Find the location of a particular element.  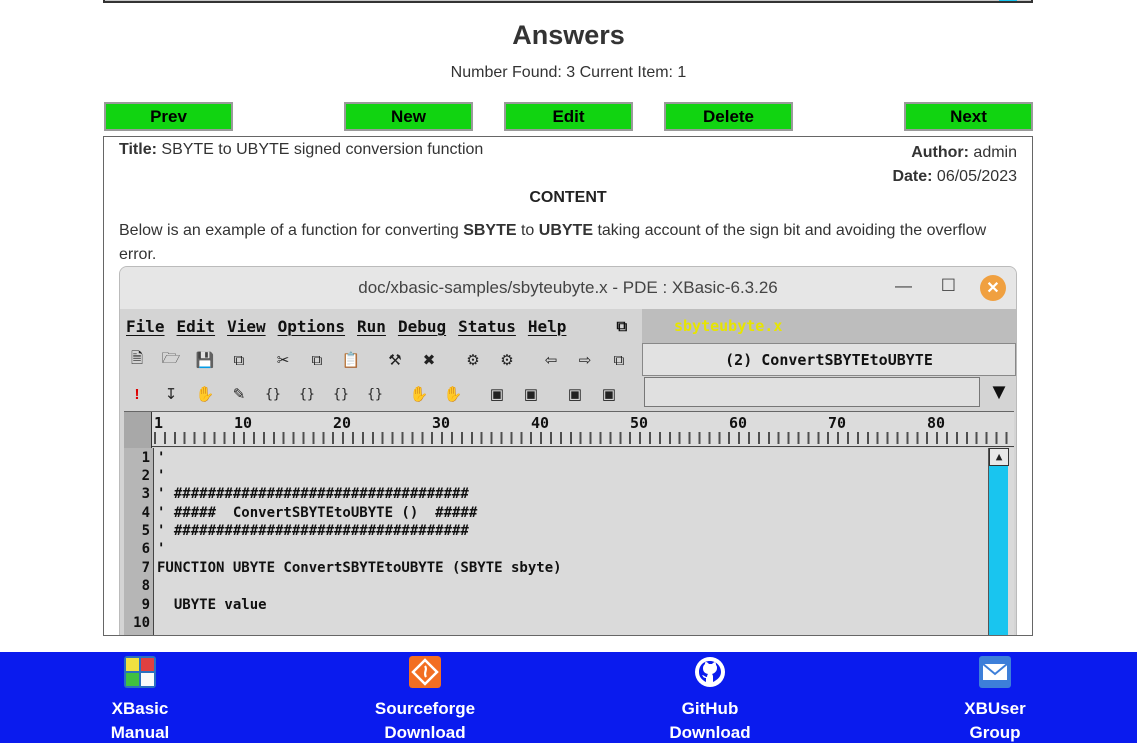

menu-help: Help is located at coordinates (547, 326).